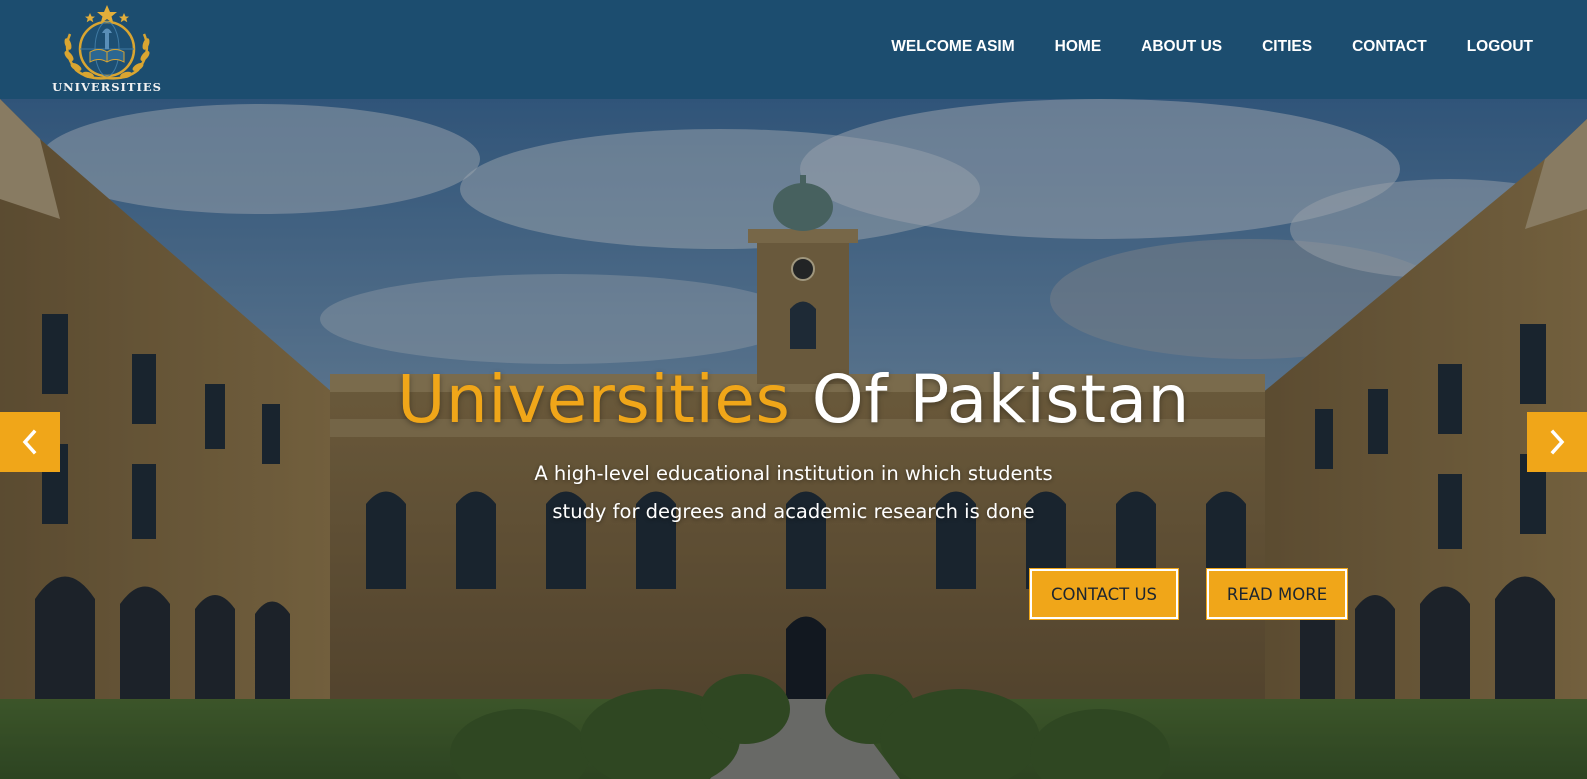 This screenshot has height=779, width=1587. What do you see at coordinates (1181, 47) in the screenshot?
I see `nav-about-us: ABOUT US` at bounding box center [1181, 47].